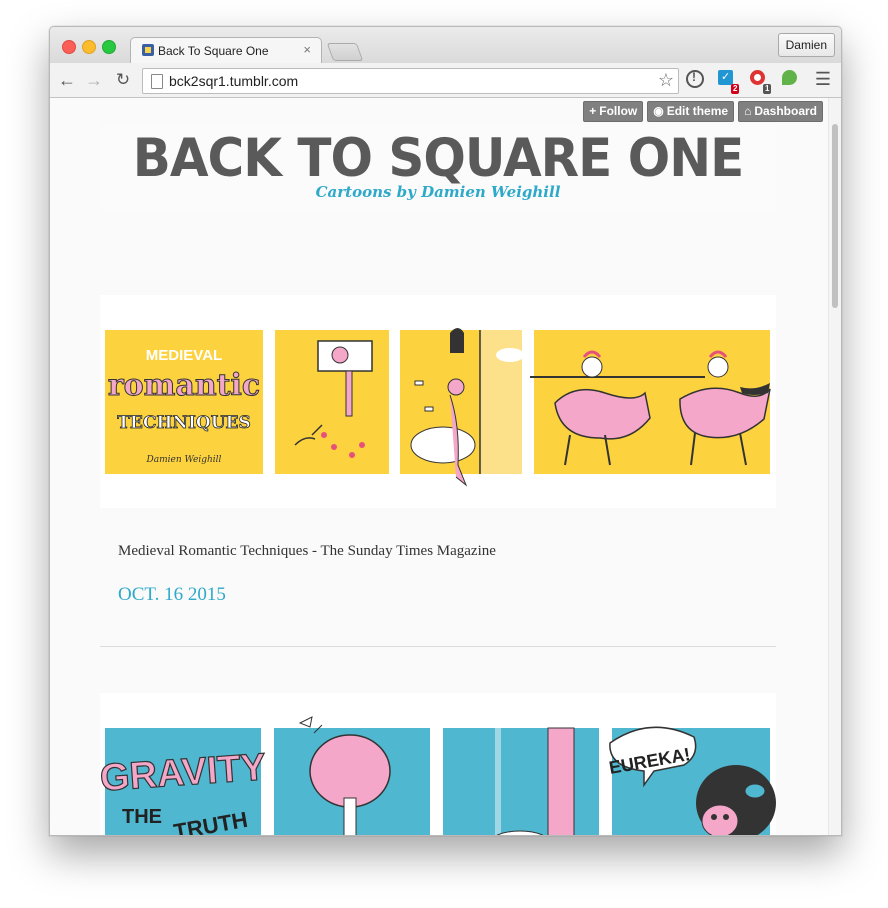 The height and width of the screenshot is (908, 888). What do you see at coordinates (94, 80) in the screenshot?
I see `forward-icon: →` at bounding box center [94, 80].